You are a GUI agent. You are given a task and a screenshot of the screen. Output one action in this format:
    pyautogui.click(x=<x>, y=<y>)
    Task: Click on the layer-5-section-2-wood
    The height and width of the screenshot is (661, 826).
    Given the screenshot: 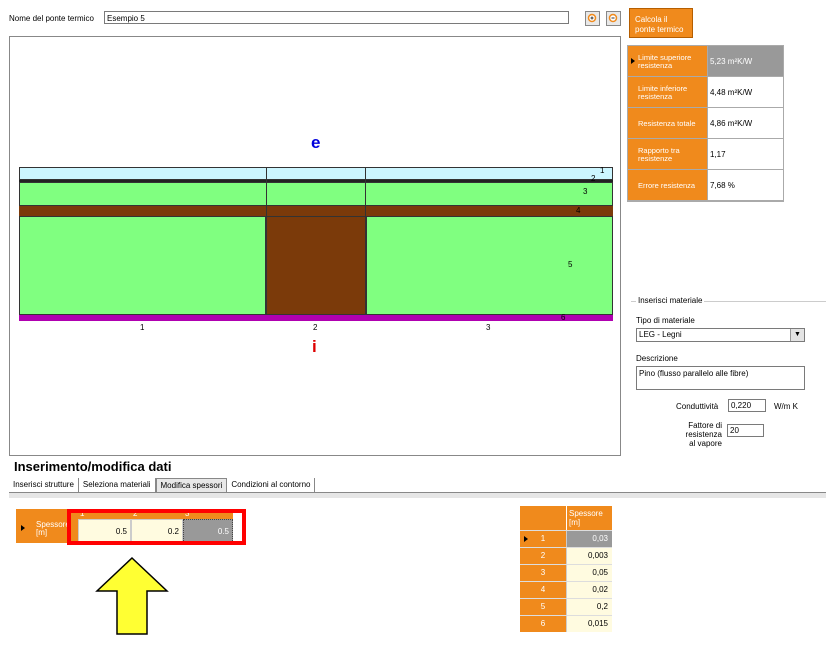 What is the action you would take?
    pyautogui.click(x=316, y=265)
    